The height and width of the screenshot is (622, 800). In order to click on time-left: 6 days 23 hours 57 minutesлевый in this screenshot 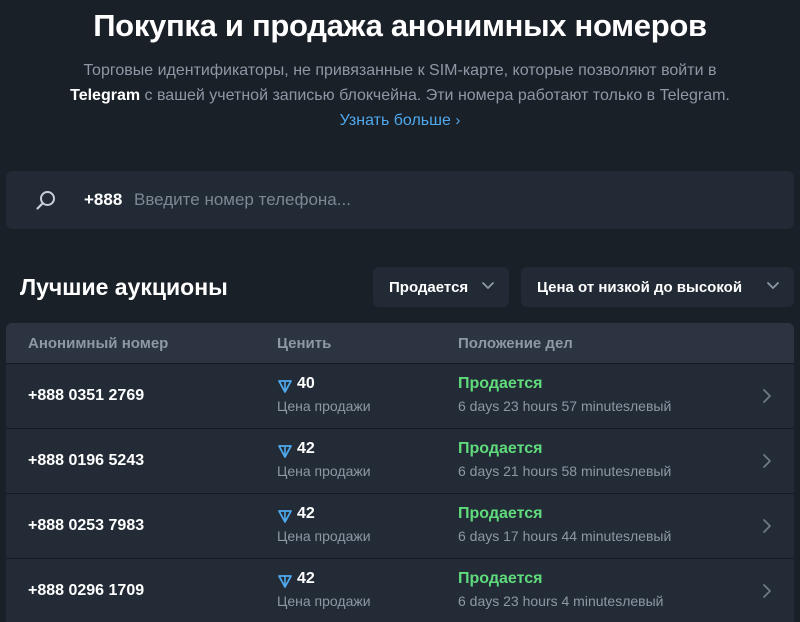, I will do `click(565, 406)`.